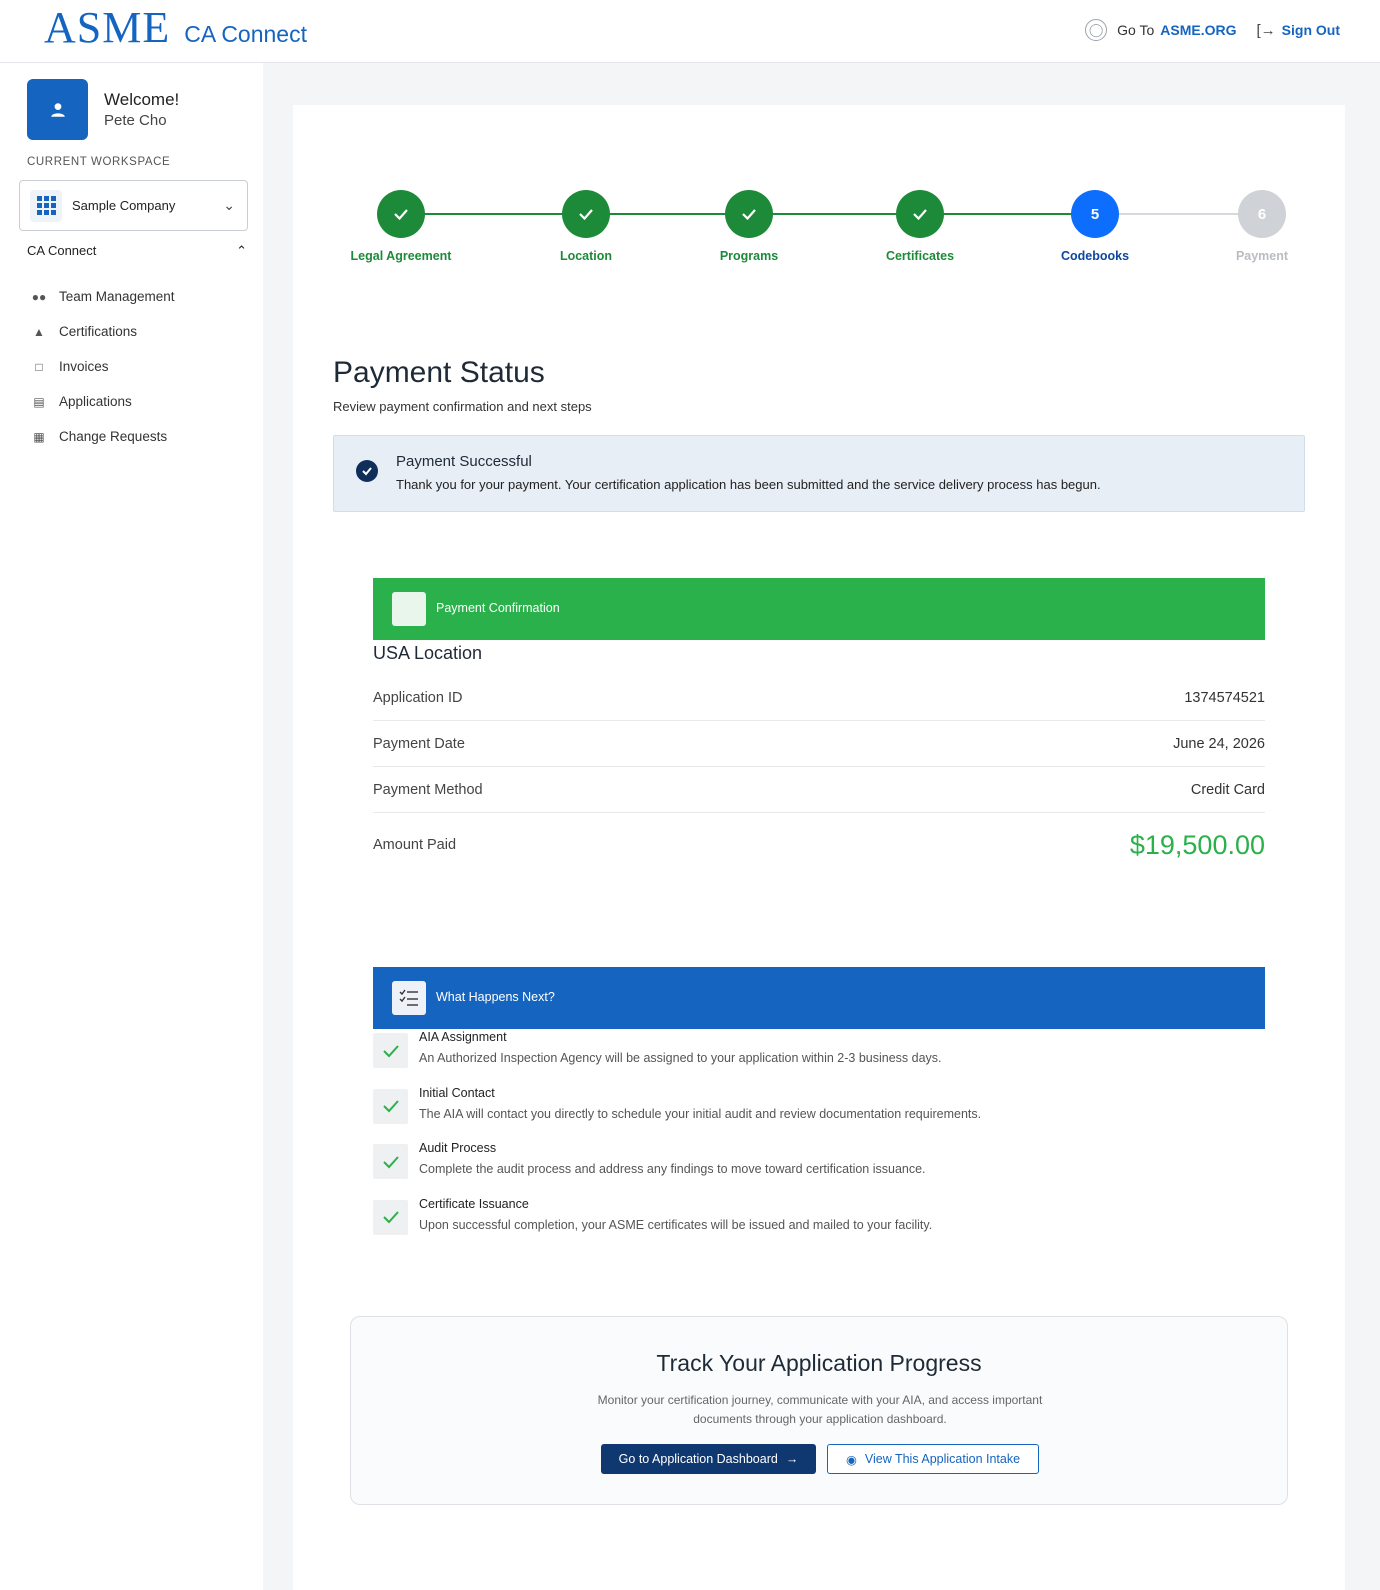  What do you see at coordinates (464, 461) in the screenshot?
I see `alert-title: Payment Successful` at bounding box center [464, 461].